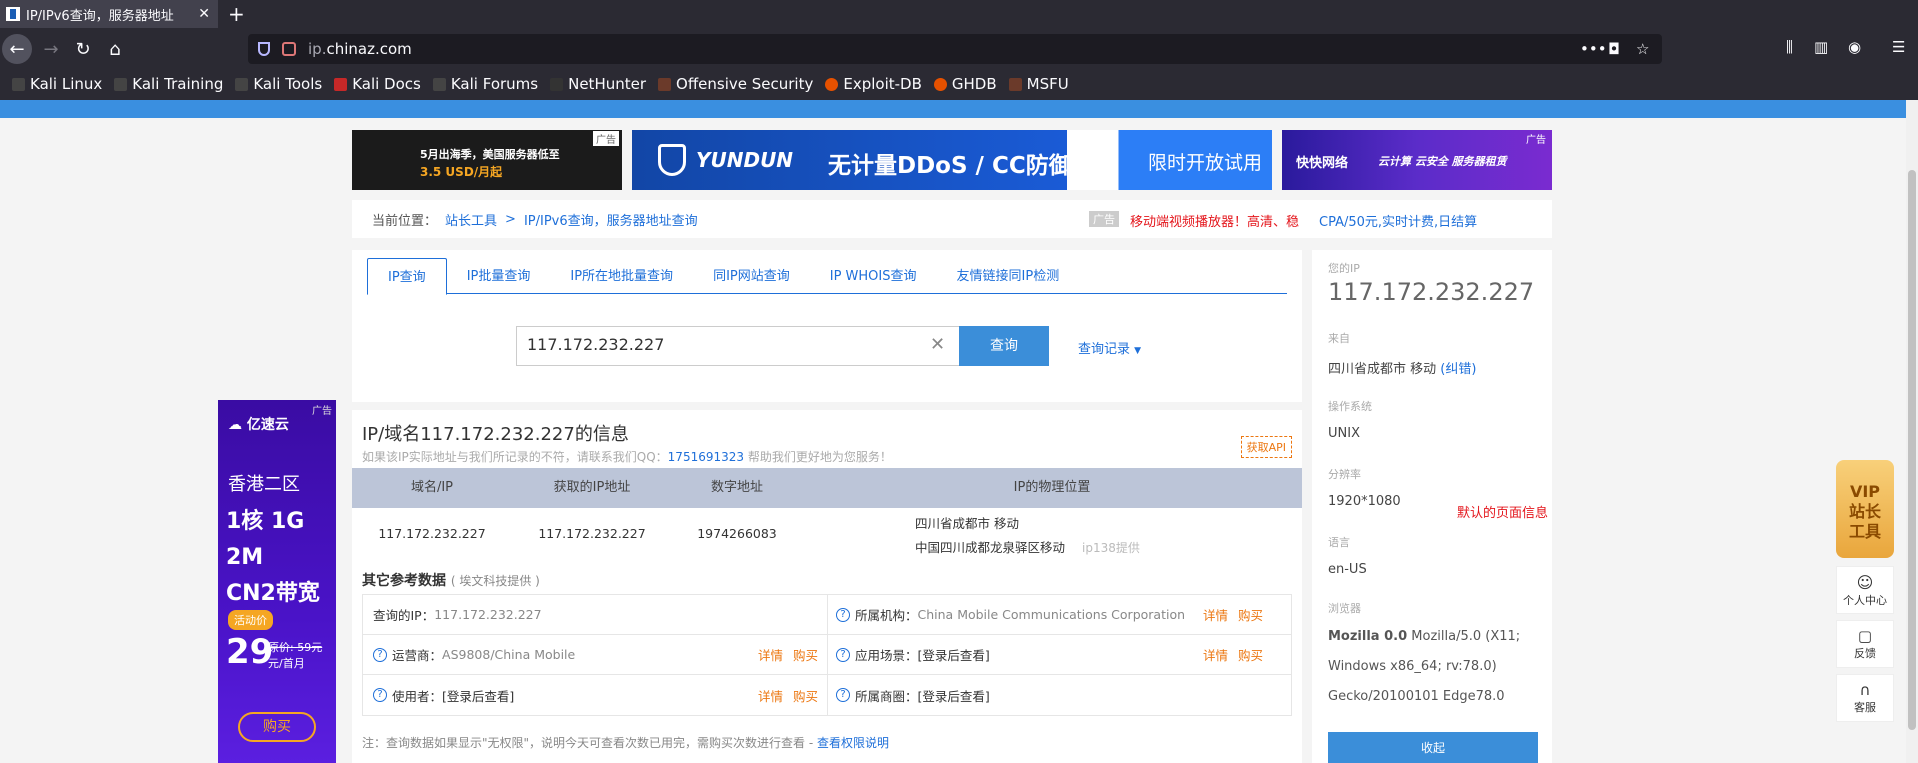 The width and height of the screenshot is (1918, 763). What do you see at coordinates (595, 615) in the screenshot?
I see `ref-query-ip: 查询的IP： 117.172.232.227` at bounding box center [595, 615].